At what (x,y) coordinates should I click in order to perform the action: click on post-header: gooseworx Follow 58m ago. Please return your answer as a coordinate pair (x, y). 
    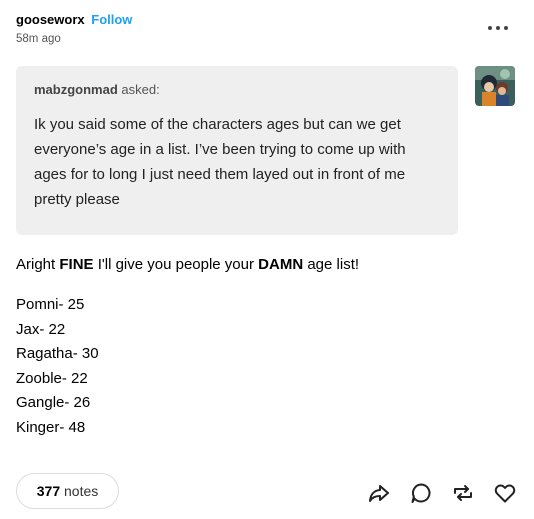
    Looking at the image, I should click on (266, 28).